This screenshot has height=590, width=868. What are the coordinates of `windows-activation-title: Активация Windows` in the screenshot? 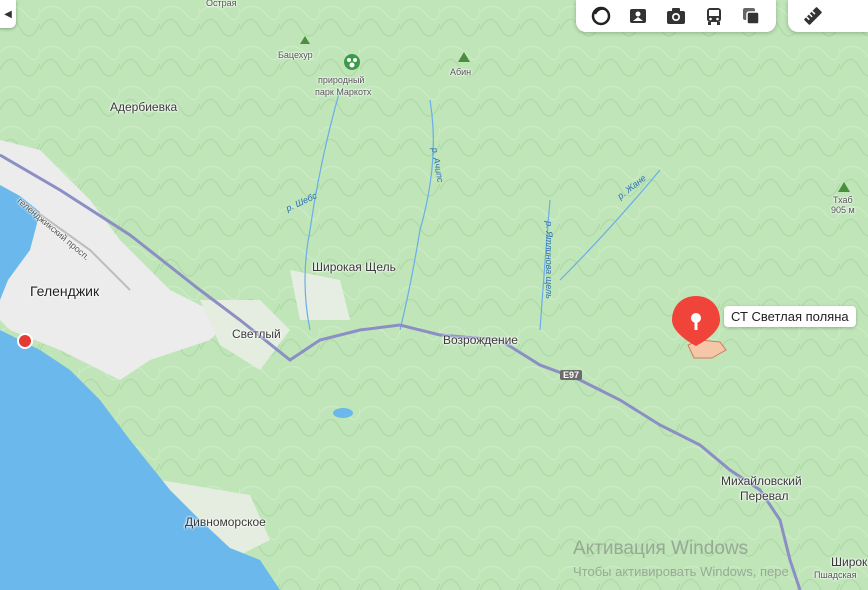 It's located at (661, 548).